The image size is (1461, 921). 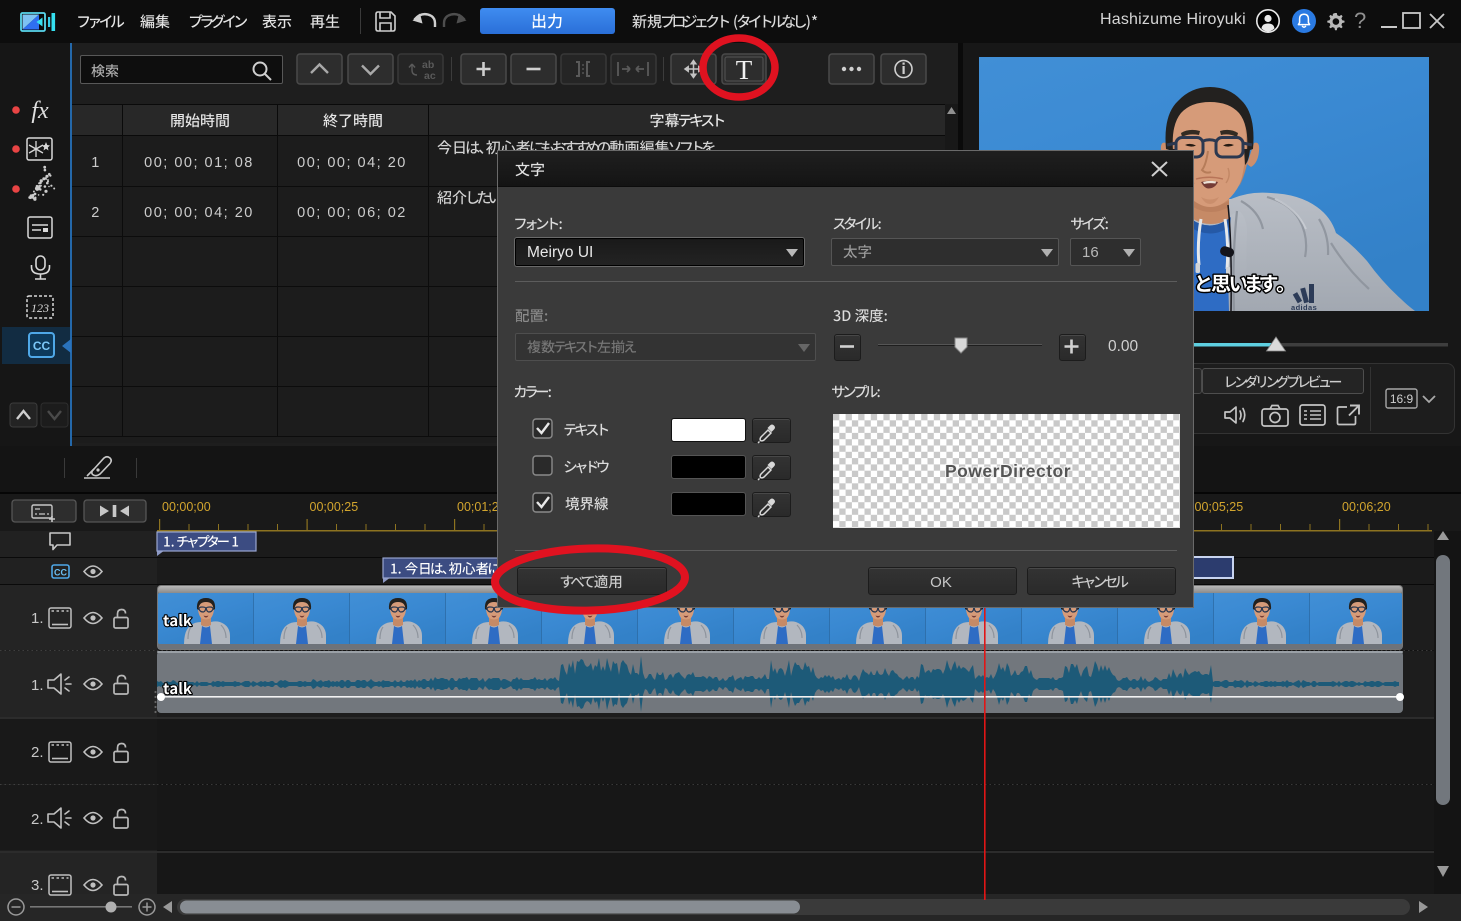 I want to click on svg-text: Meiryo UI, so click(x=560, y=252).